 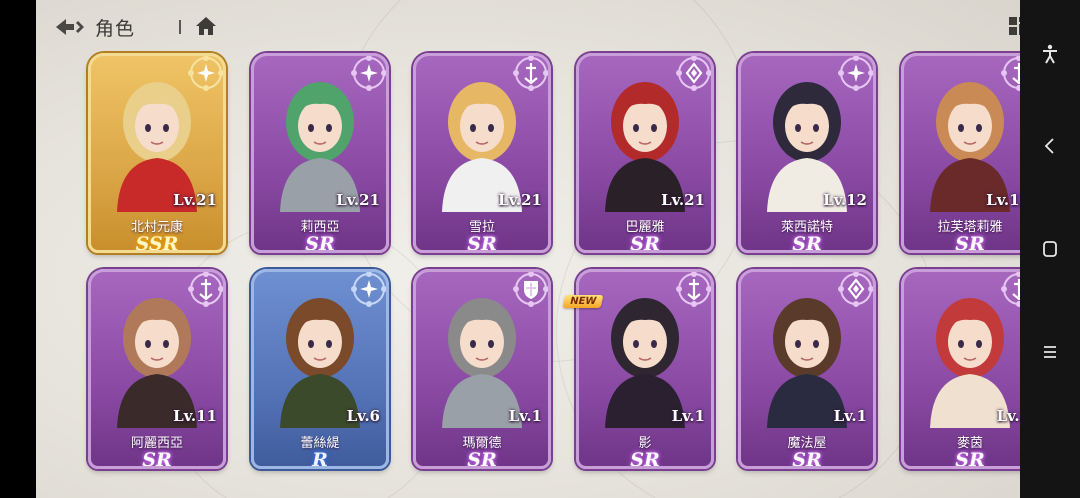 I want to click on rarity-badge: SSR, so click(x=157, y=243).